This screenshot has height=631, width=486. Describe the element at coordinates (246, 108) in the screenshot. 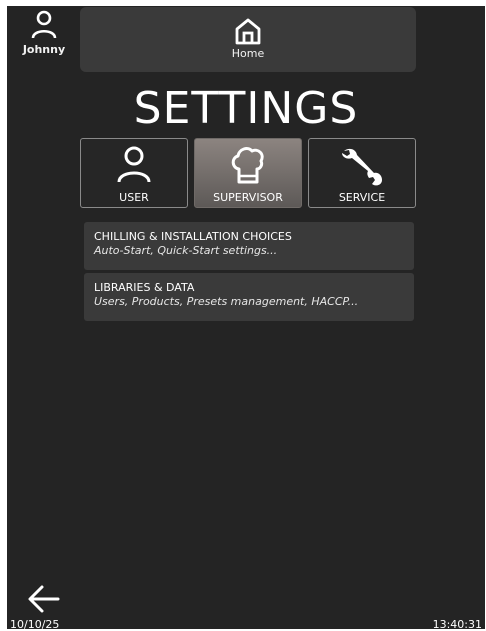

I see `page-title: SETTINGS` at that location.